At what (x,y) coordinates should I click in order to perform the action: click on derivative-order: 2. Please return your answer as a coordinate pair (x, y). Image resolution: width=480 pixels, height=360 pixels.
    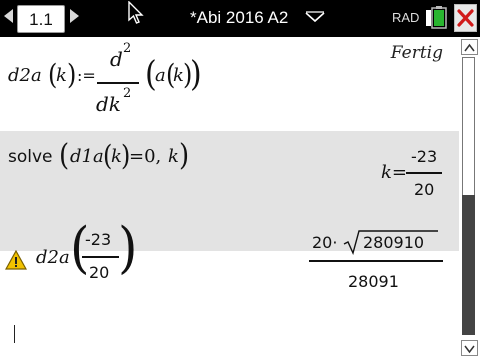
    Looking at the image, I should click on (127, 48).